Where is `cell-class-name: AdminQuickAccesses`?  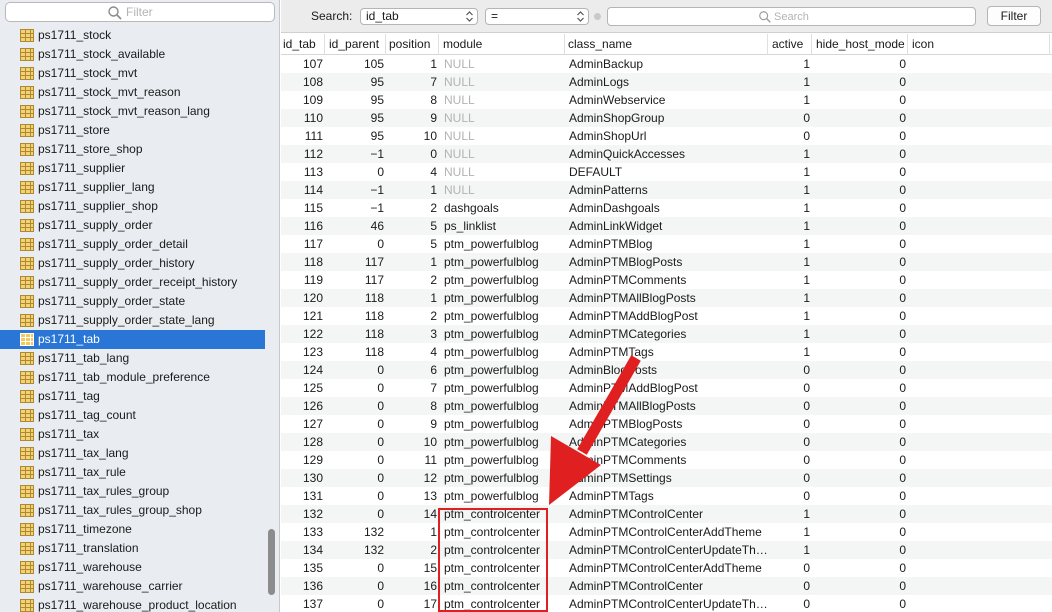
cell-class-name: AdminQuickAccesses is located at coordinates (667, 154).